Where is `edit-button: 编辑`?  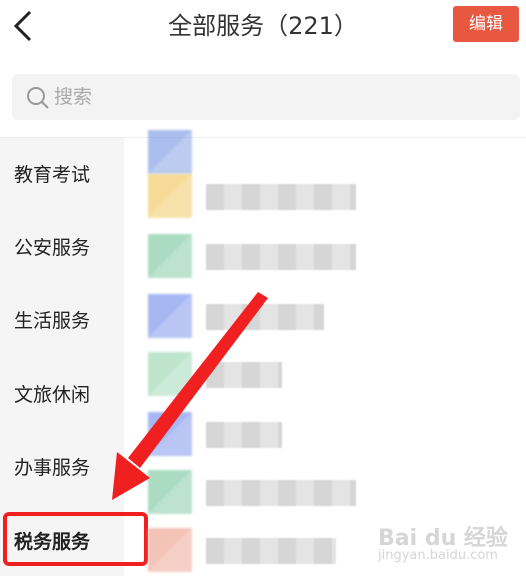
edit-button: 编辑 is located at coordinates (486, 24).